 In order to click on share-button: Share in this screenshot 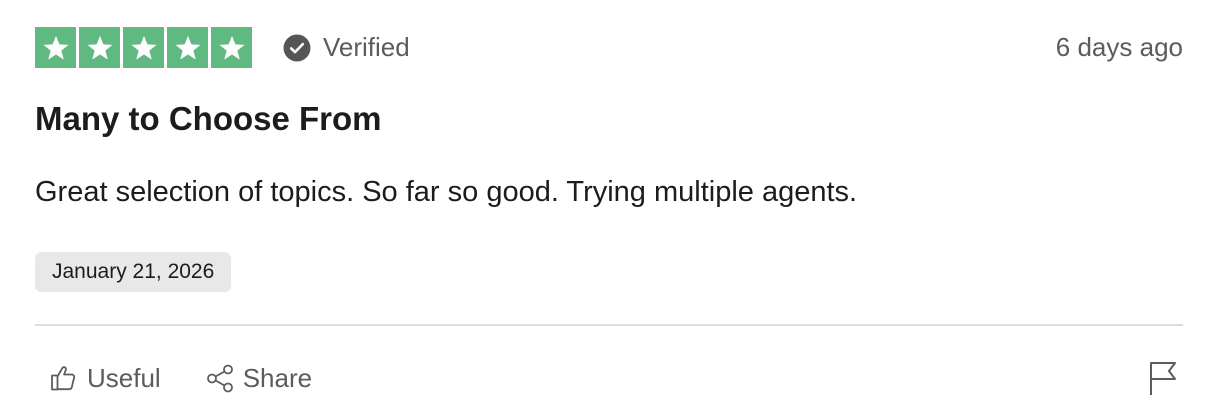, I will do `click(258, 378)`.